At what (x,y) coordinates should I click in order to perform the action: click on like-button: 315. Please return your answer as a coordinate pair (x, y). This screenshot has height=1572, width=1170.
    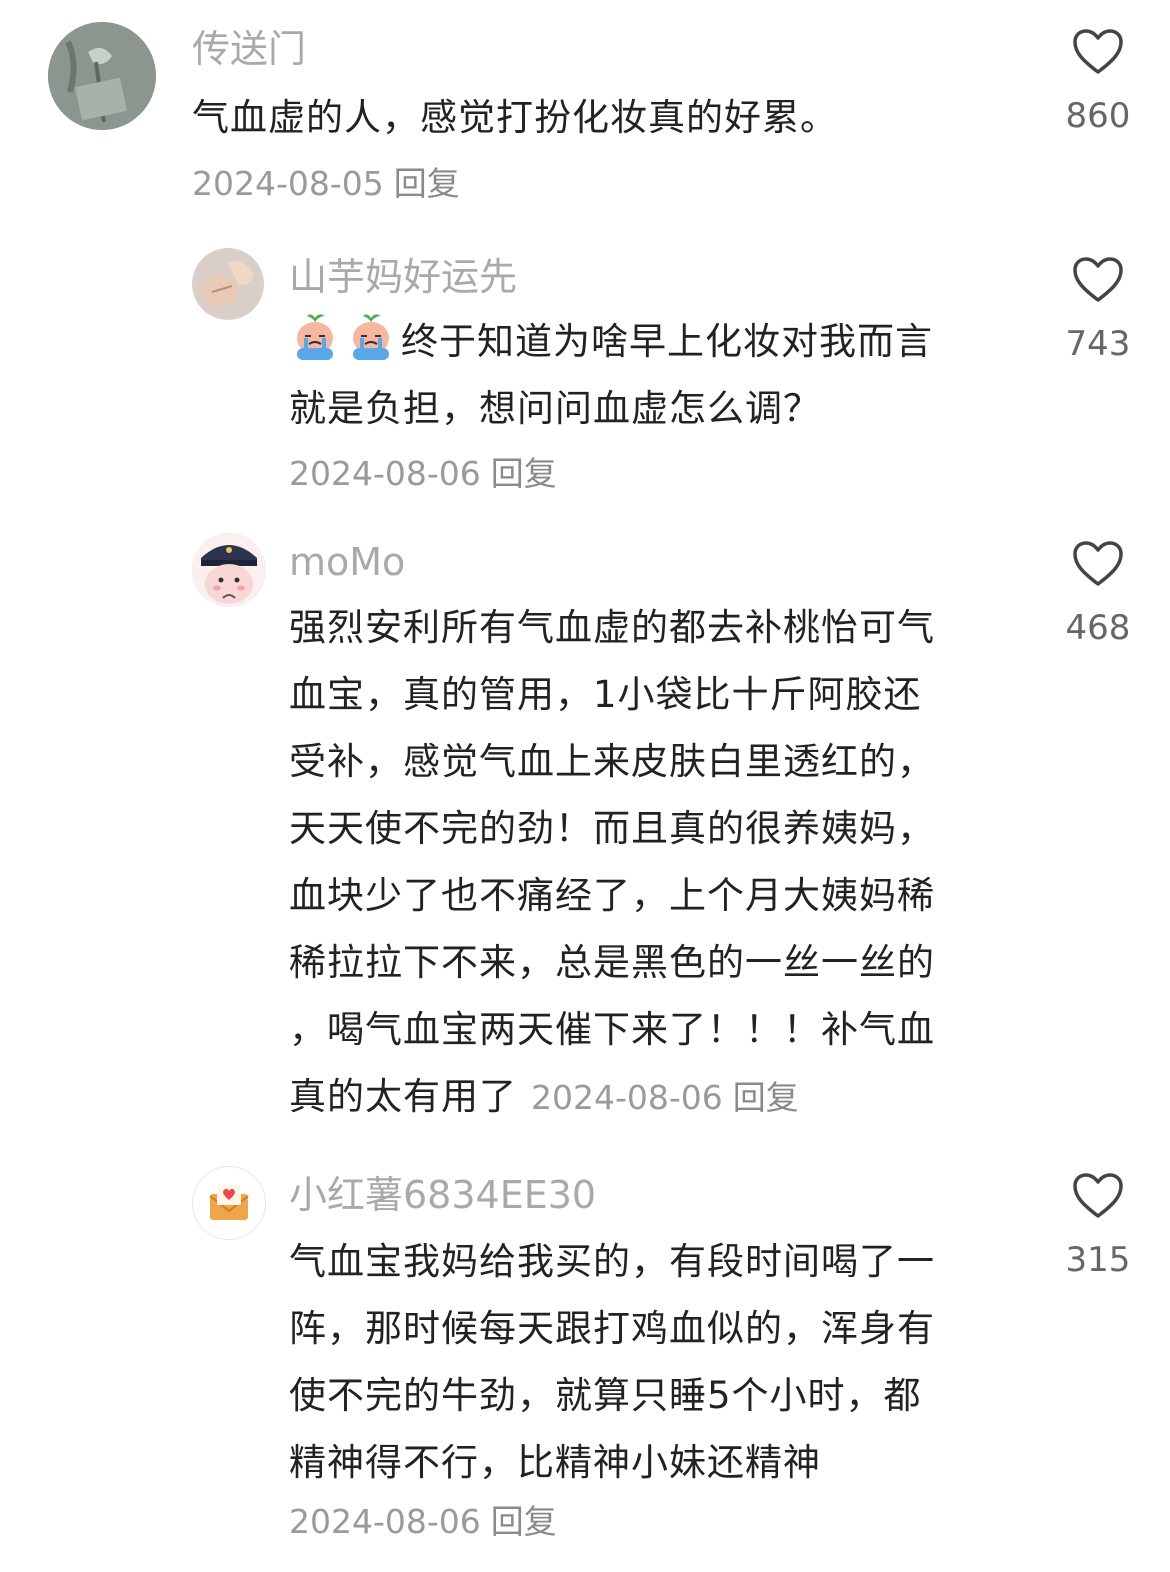
    Looking at the image, I should click on (1098, 1227).